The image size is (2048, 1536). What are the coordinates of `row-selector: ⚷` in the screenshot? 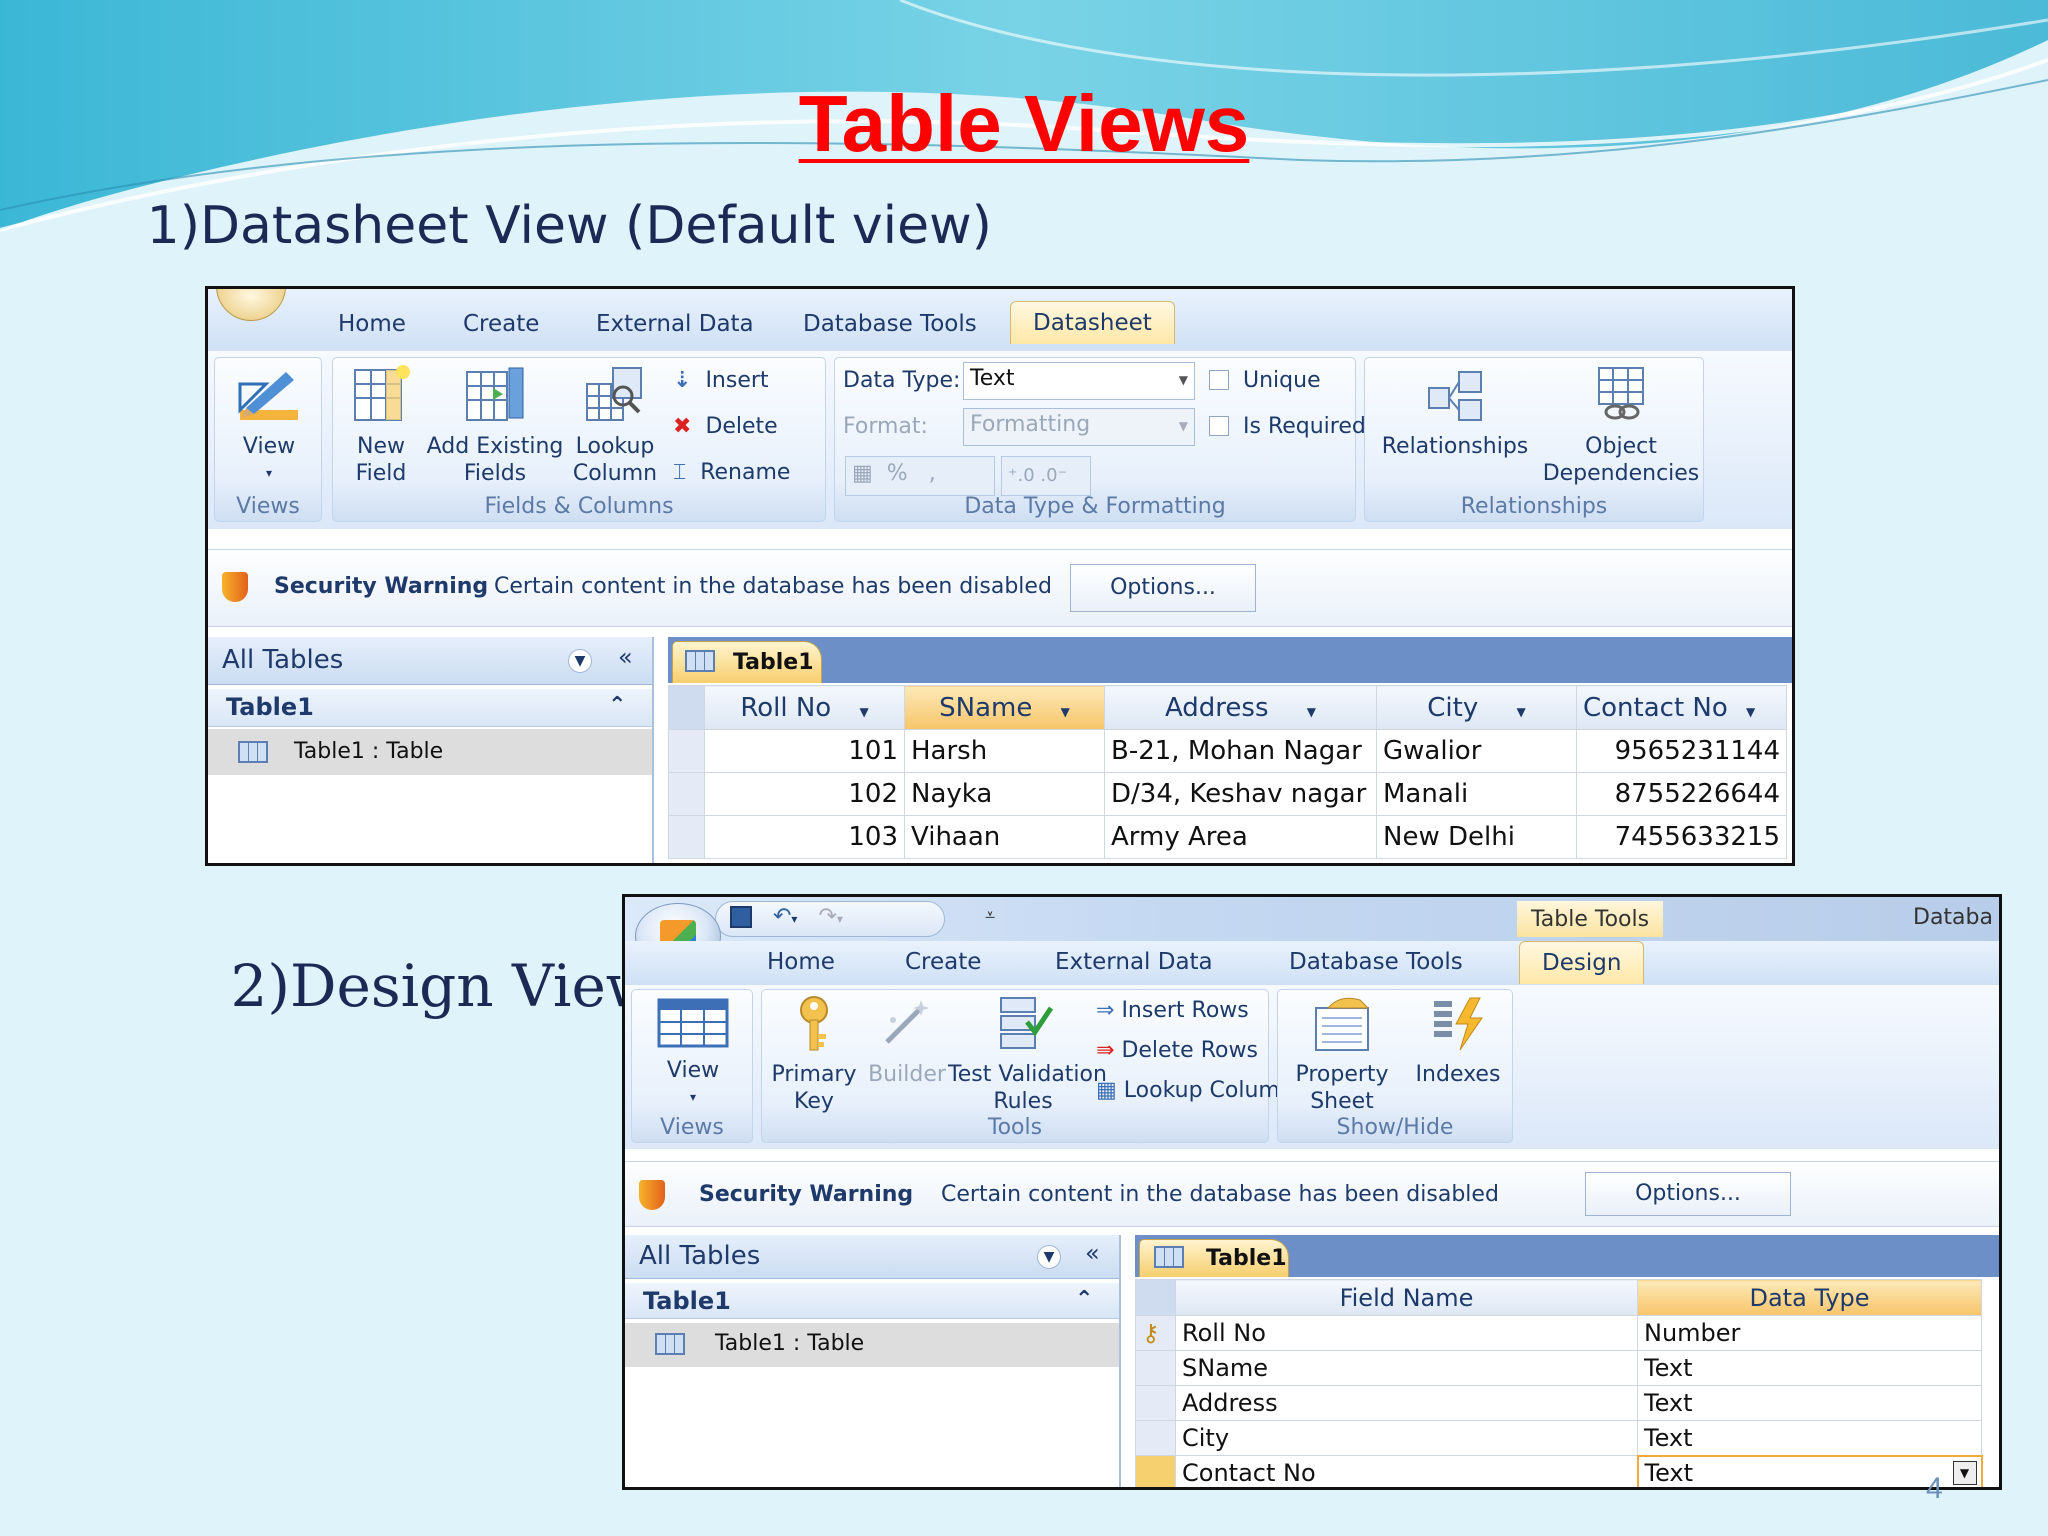 It's located at (1155, 1333).